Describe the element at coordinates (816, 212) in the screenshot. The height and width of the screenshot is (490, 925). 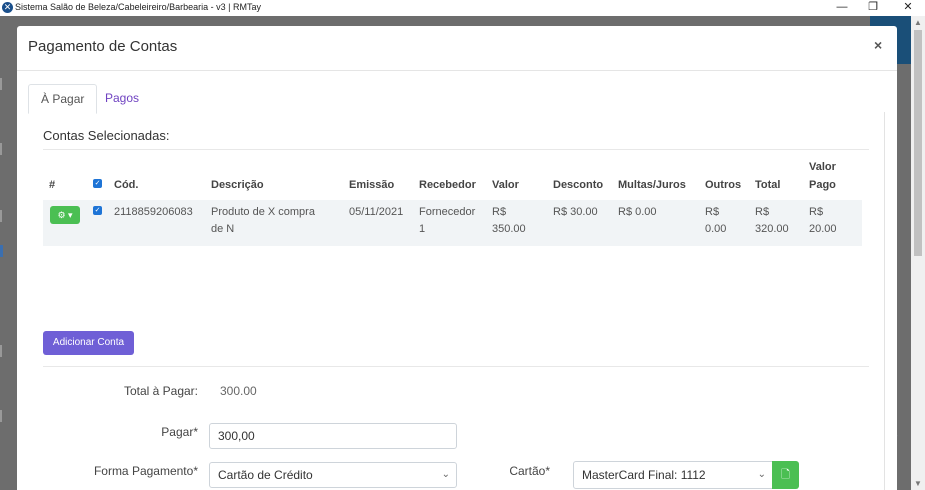
I see `cell-valor-pago-line1: R$` at that location.